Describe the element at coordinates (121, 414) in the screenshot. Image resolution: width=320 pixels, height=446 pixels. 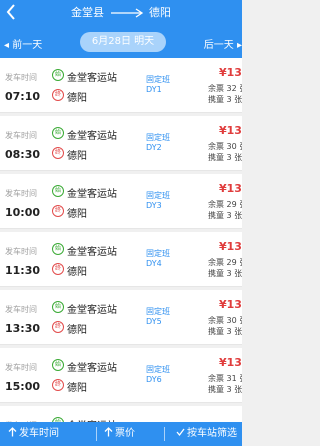
I see `schedule-row: 发车时间始金堂客运站终德阳` at that location.